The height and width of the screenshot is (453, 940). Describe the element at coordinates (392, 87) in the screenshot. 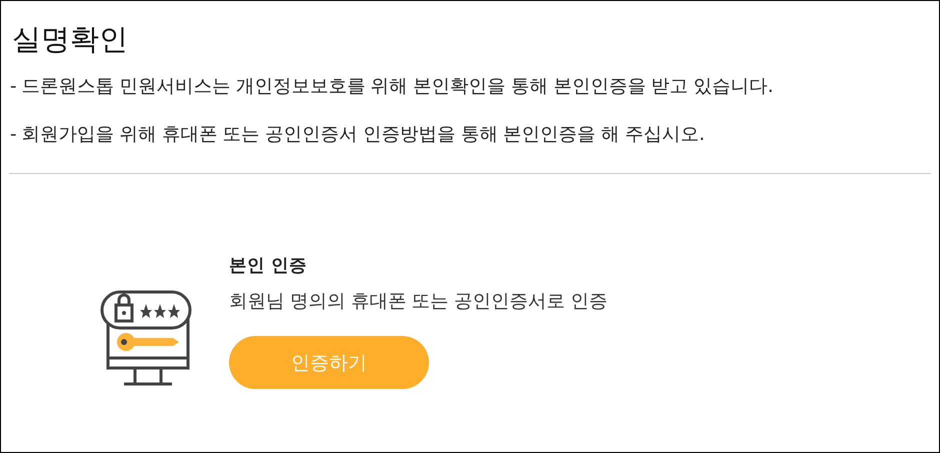

I see `notice-text: - 드론원스톱 민원서비스는 개인정보보호를 위해 본인확인을 통해 본인인증을 받고 있습니다.` at that location.